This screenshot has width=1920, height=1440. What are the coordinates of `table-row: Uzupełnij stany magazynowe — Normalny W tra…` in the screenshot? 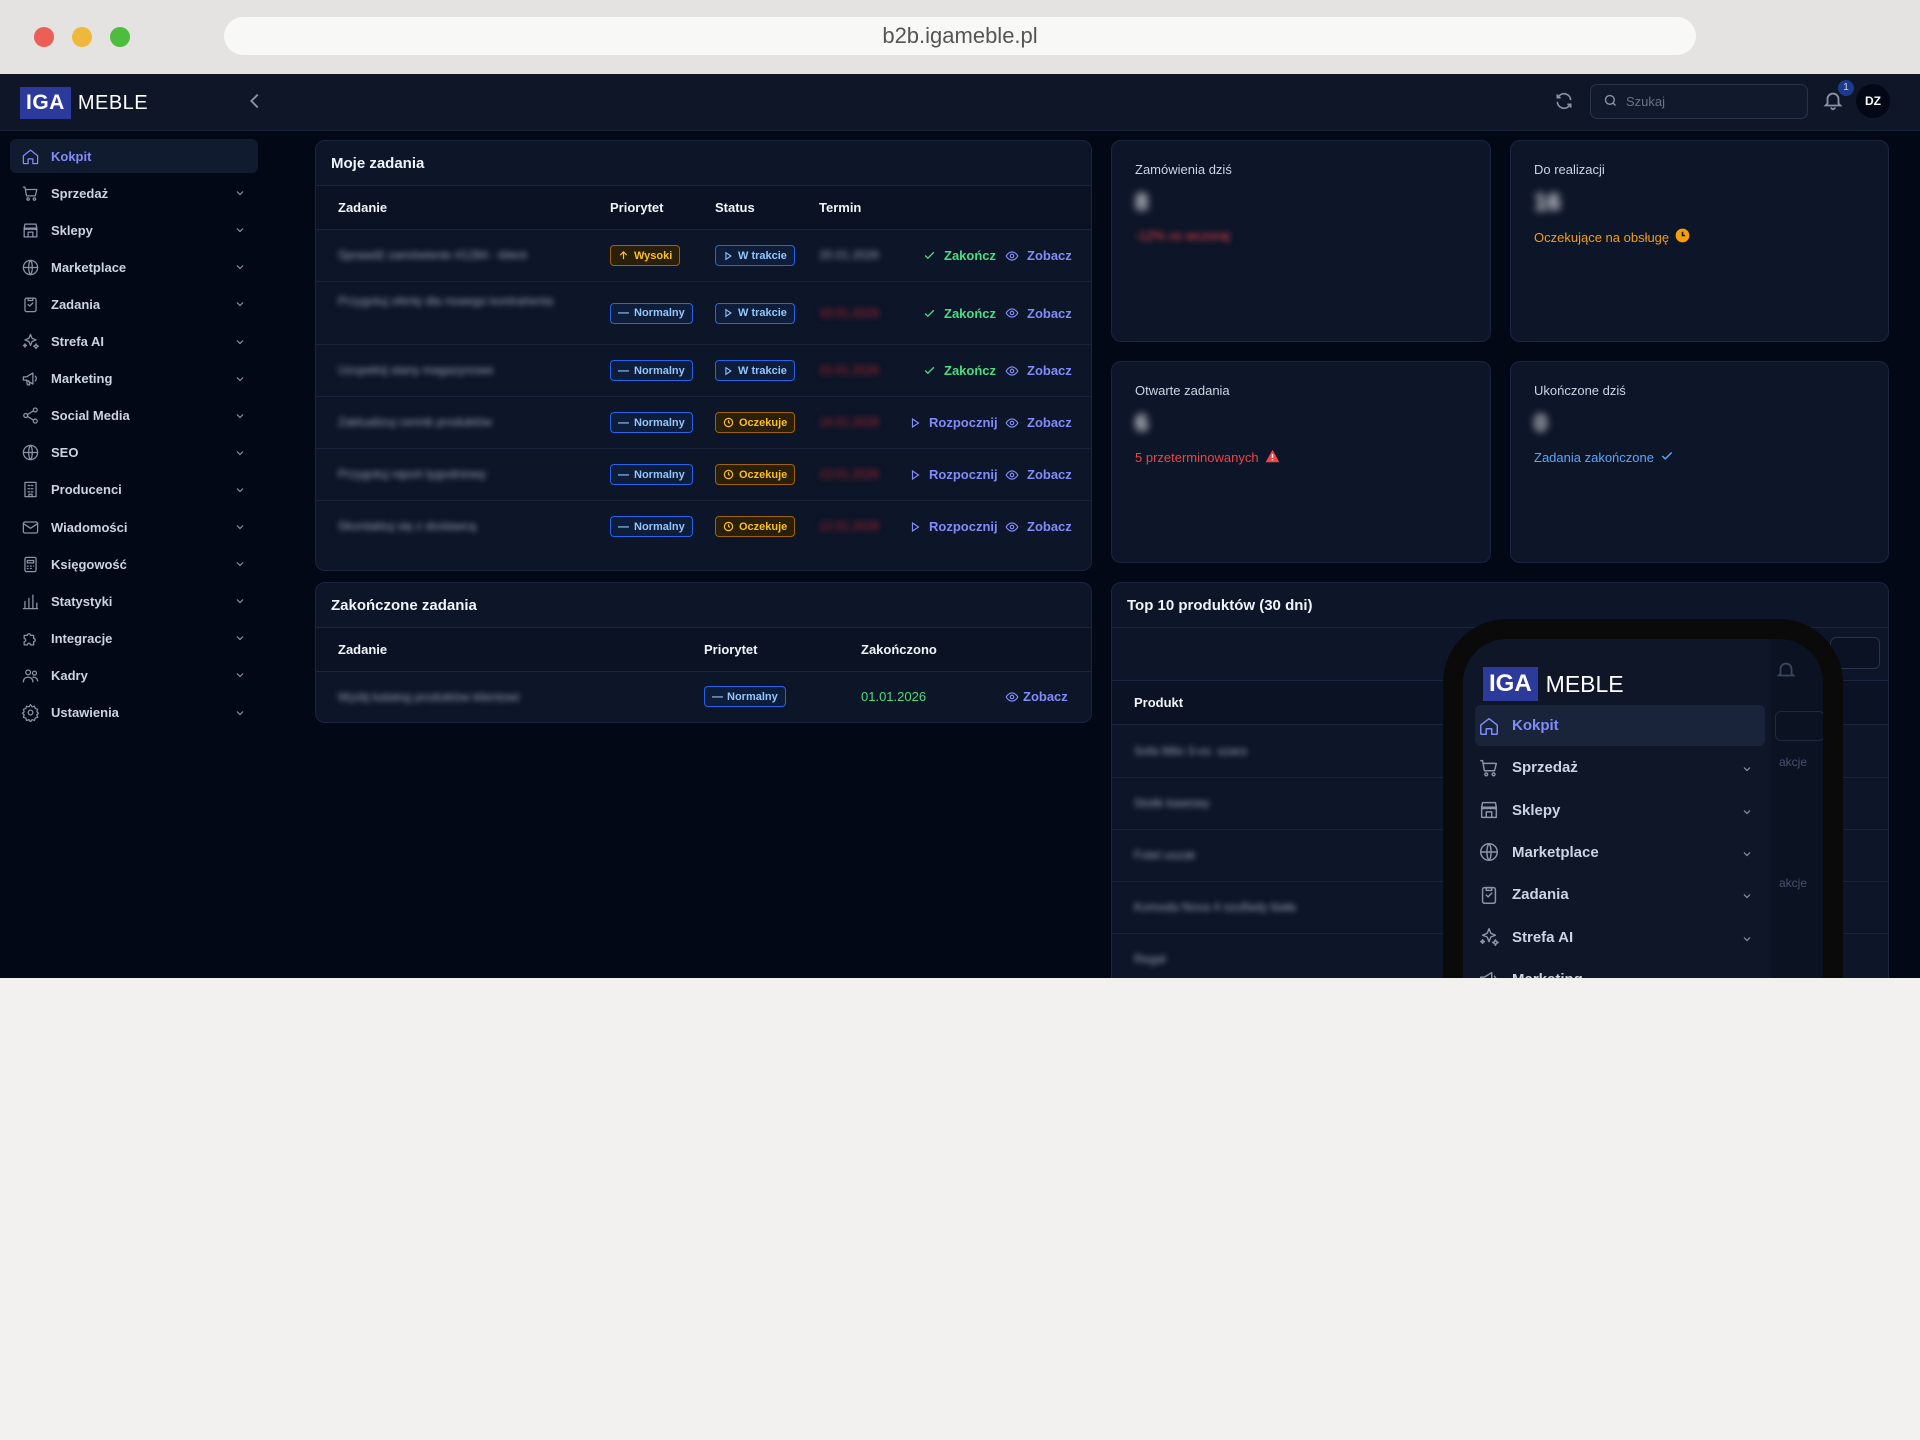 It's located at (703, 371).